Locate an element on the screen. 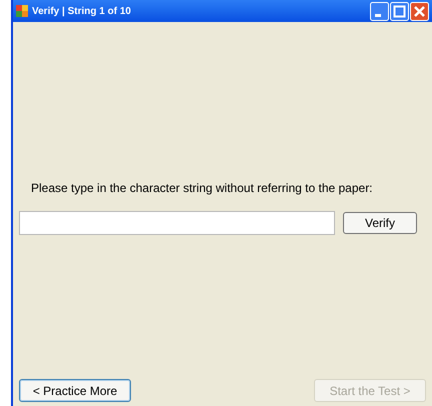  window-title: Verify | String 1 of 10 is located at coordinates (82, 11).